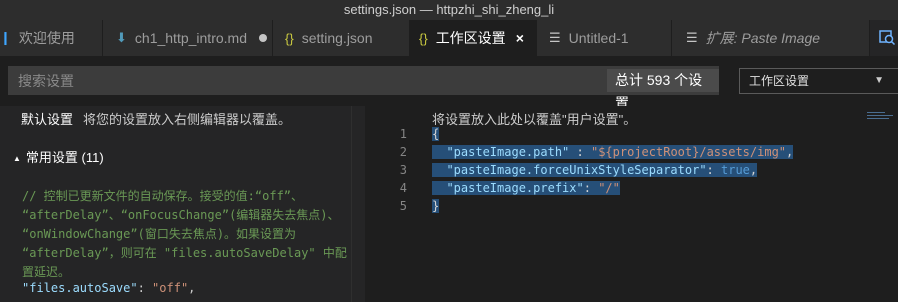 The width and height of the screenshot is (898, 302). What do you see at coordinates (170, 288) in the screenshot?
I see `setting-value: "off"` at bounding box center [170, 288].